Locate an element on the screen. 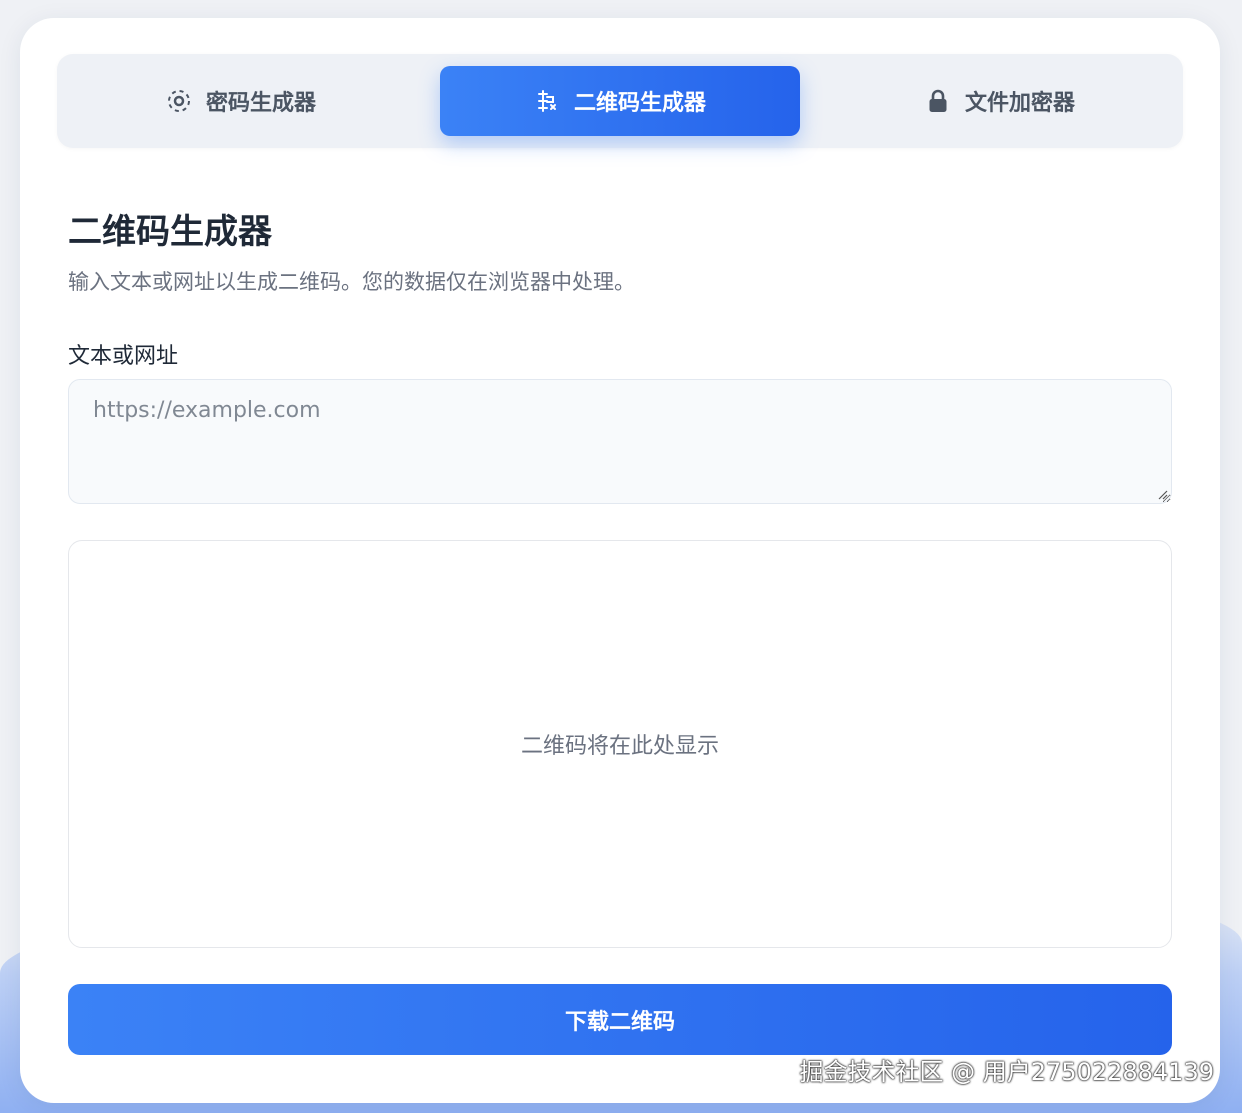 The height and width of the screenshot is (1113, 1242). tab-password-generator: 密码生成器 is located at coordinates (241, 101).